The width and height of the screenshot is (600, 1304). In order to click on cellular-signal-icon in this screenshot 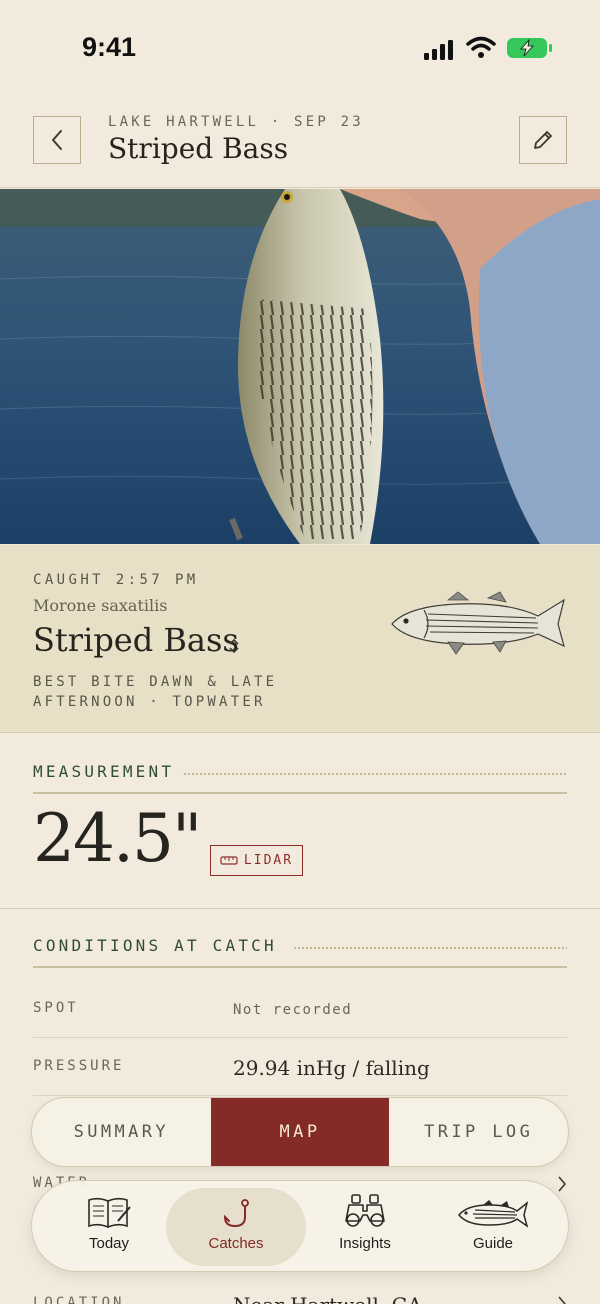, I will do `click(438, 50)`.